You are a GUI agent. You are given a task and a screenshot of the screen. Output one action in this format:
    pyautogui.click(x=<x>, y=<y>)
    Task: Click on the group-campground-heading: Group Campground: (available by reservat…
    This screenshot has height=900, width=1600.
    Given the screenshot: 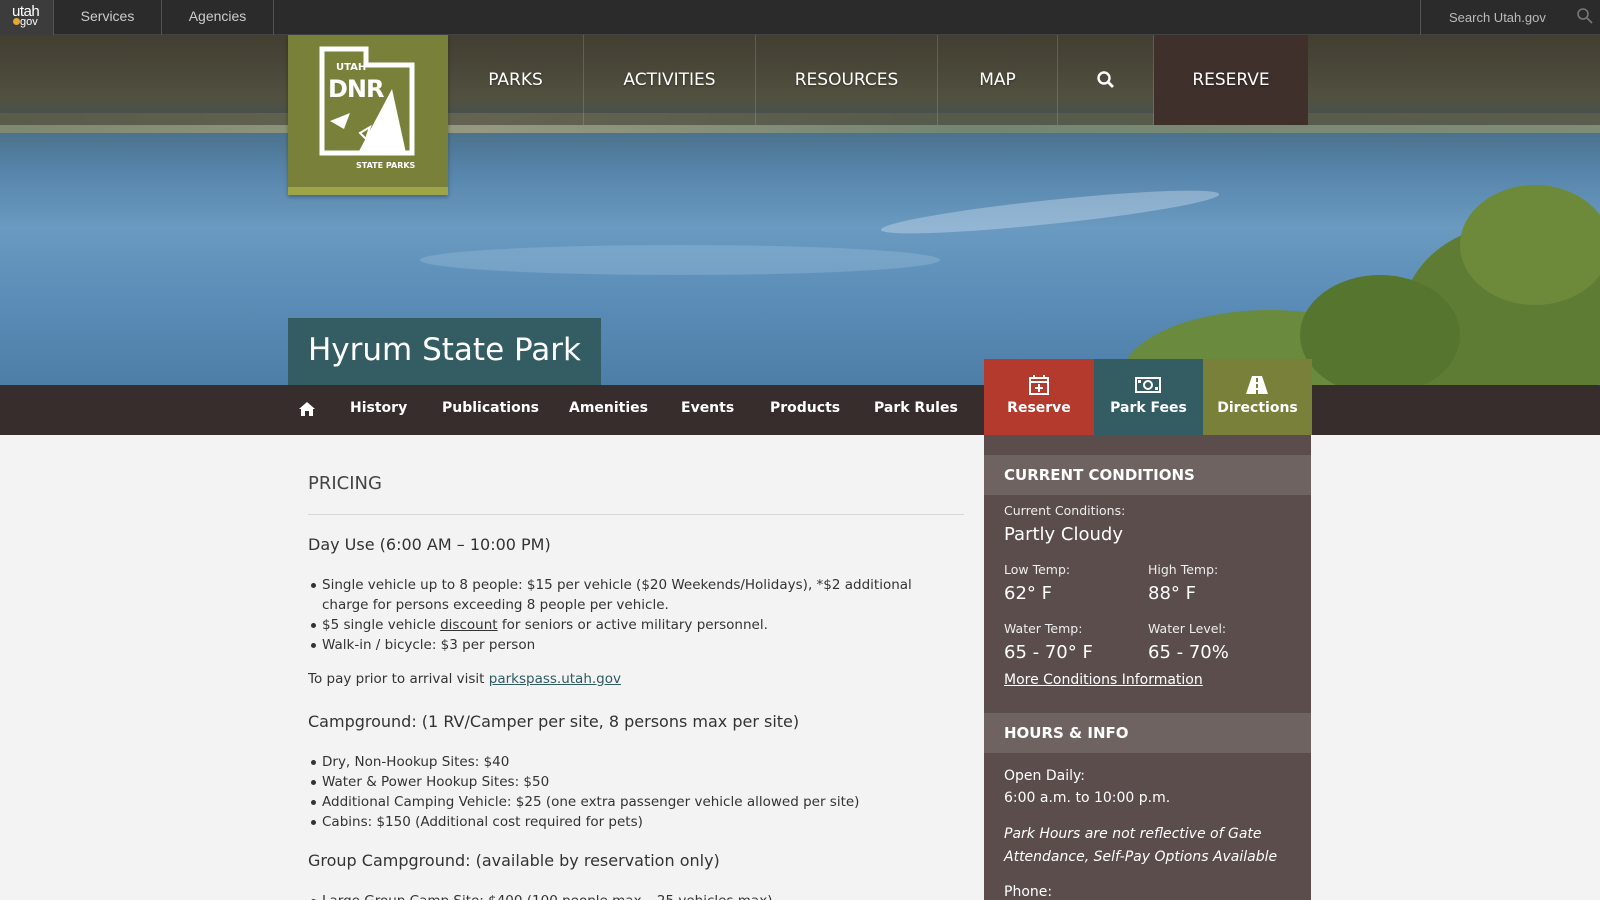 What is the action you would take?
    pyautogui.click(x=514, y=860)
    